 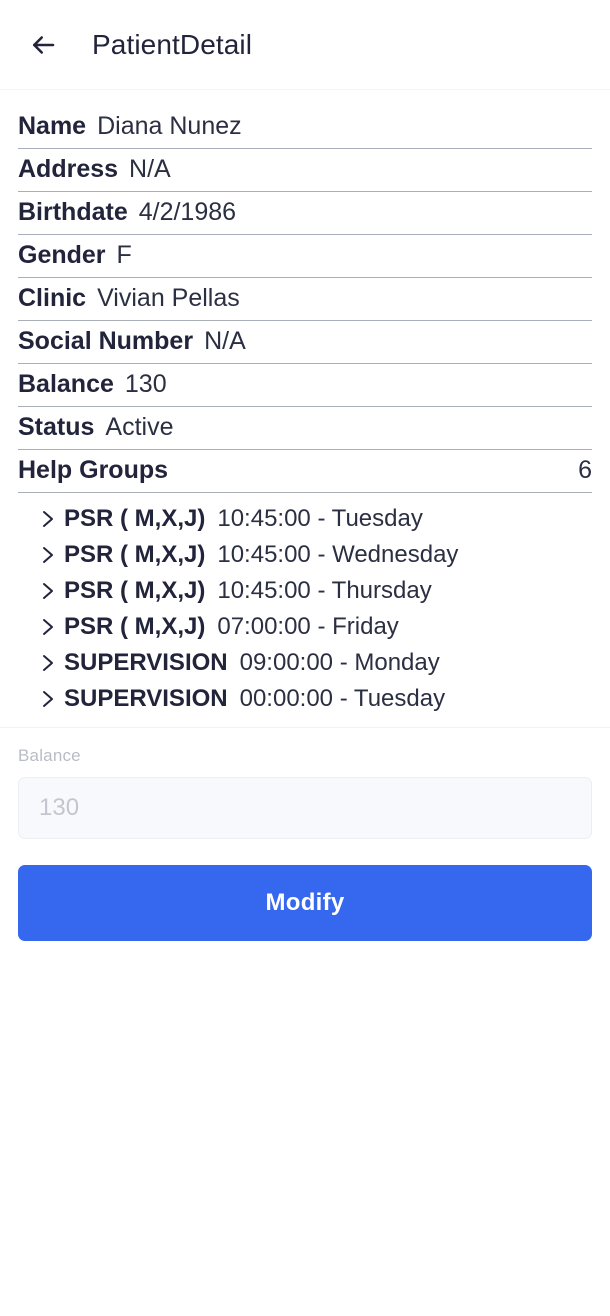 What do you see at coordinates (305, 808) in the screenshot?
I see `balance-input` at bounding box center [305, 808].